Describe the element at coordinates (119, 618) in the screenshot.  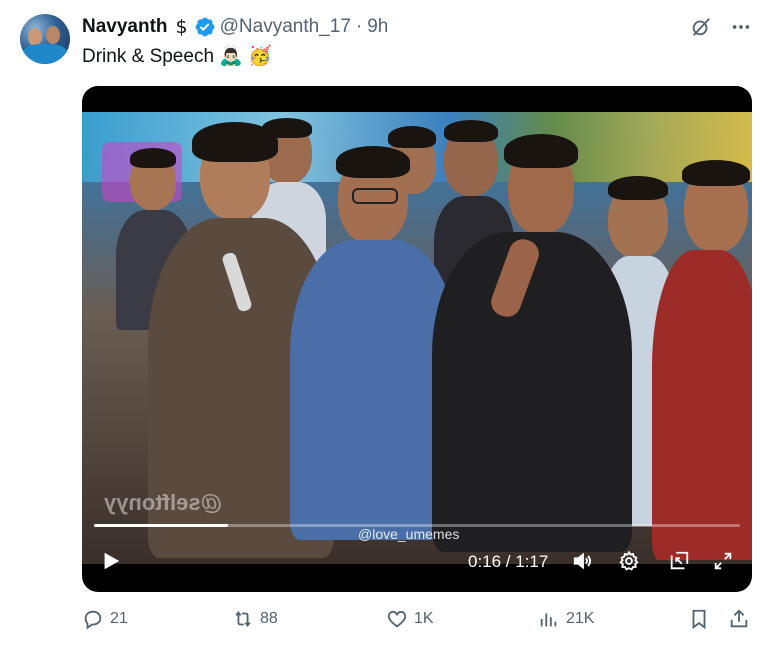
I see `reply-count: 21` at that location.